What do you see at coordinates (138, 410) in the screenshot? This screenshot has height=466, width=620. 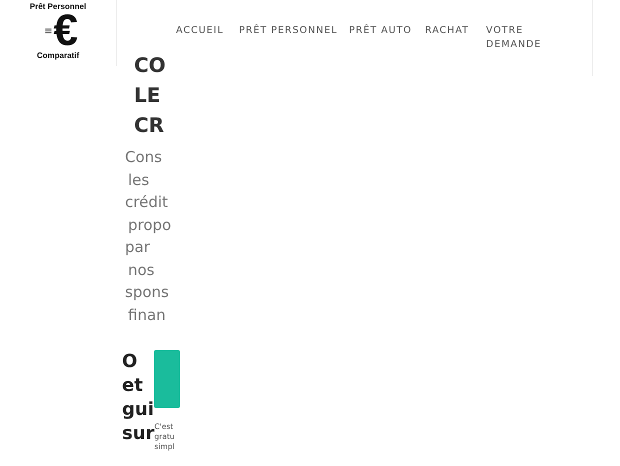 I see `heading: gui` at bounding box center [138, 410].